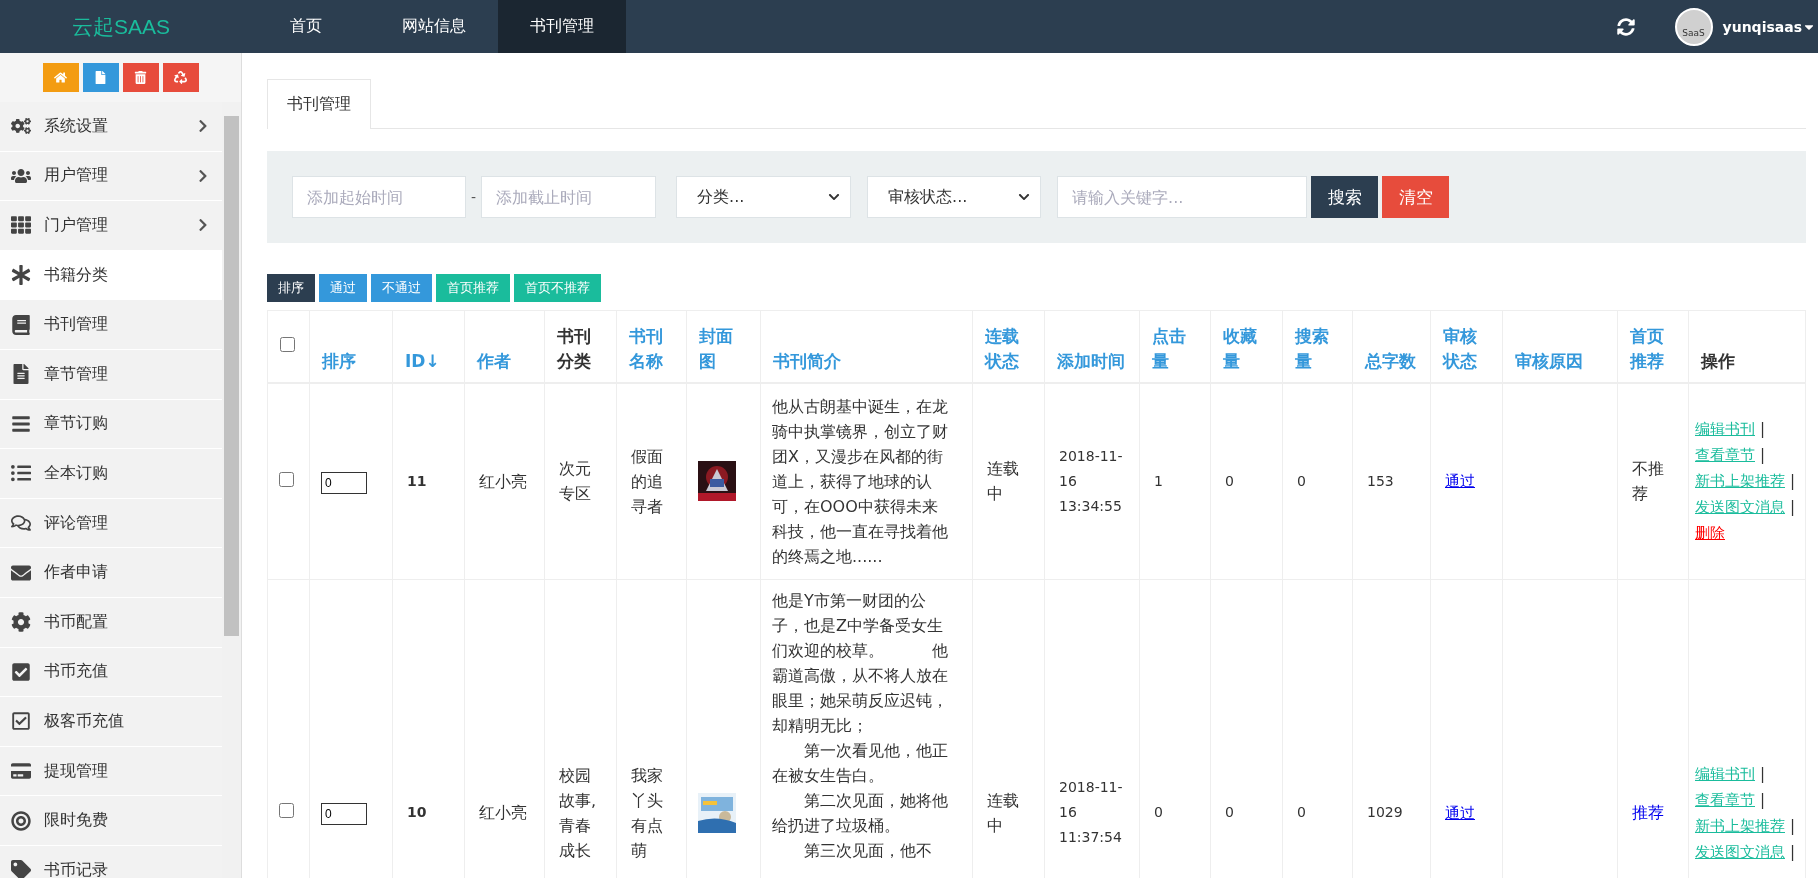  I want to click on search-button: 搜索, so click(1345, 197).